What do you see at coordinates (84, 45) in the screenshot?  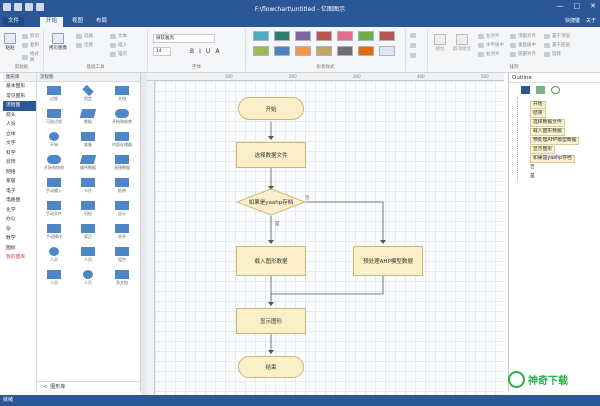 I see `connect-button: 连接` at bounding box center [84, 45].